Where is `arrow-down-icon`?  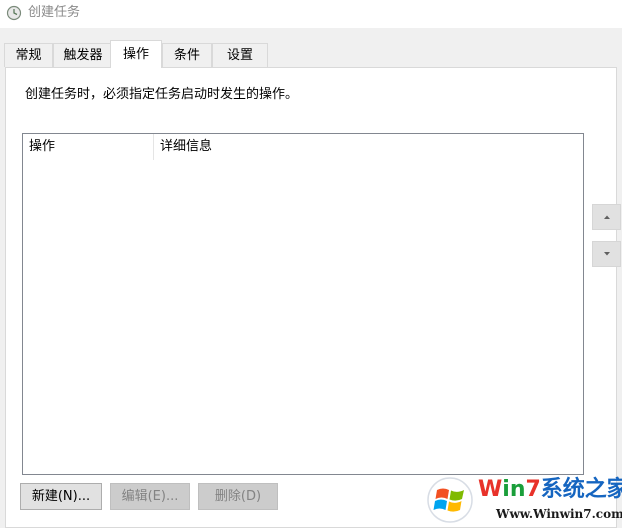
arrow-down-icon is located at coordinates (607, 254).